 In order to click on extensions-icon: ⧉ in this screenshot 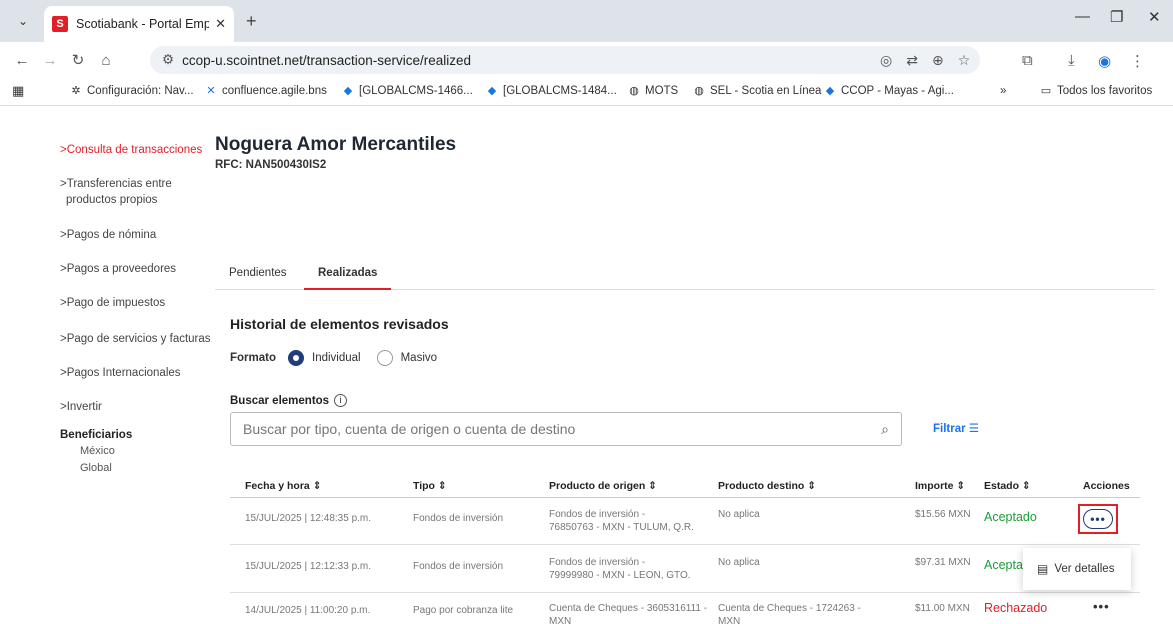, I will do `click(1027, 60)`.